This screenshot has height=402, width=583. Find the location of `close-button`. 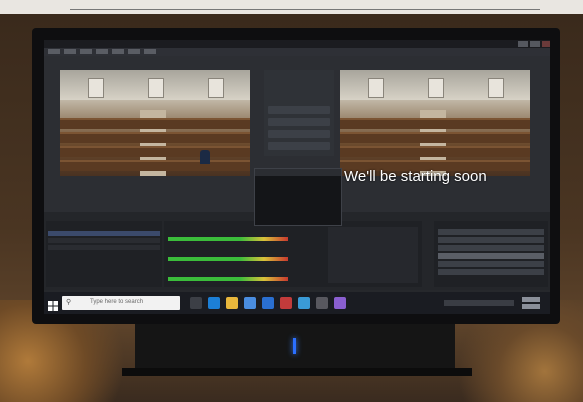

close-button is located at coordinates (546, 44).